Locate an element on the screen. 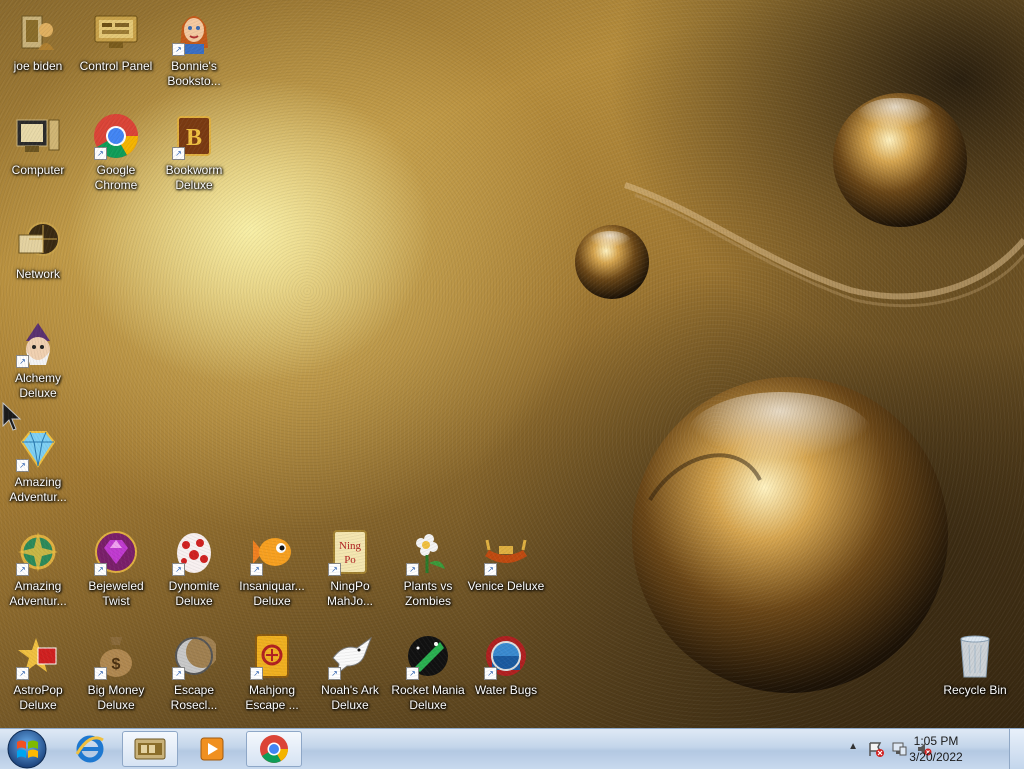 The height and width of the screenshot is (771, 1024). desktop-icon-alchemy-deluxe: ↗ Alchemy Deluxe is located at coordinates (38, 366).